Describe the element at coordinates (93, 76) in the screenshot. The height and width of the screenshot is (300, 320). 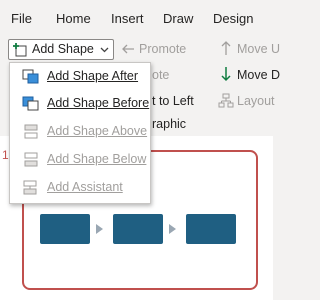
I see `menu-item-label: Add Shape After` at that location.